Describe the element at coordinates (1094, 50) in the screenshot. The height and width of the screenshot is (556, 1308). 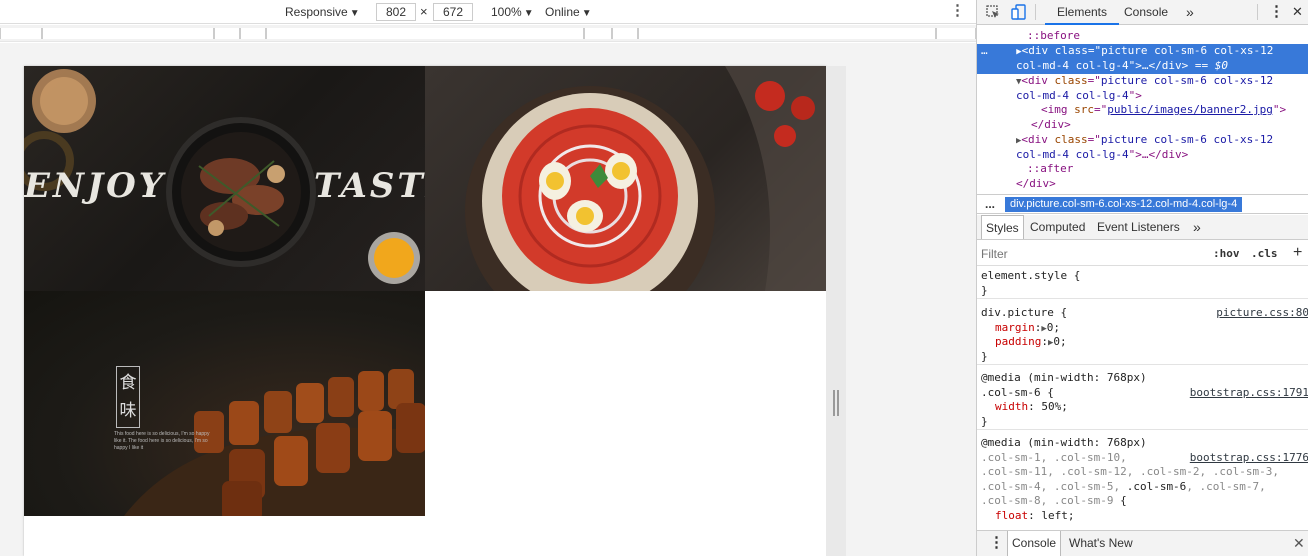
I see `attr-eq: ="` at that location.